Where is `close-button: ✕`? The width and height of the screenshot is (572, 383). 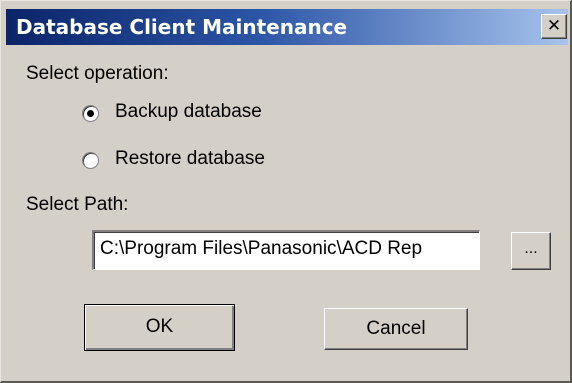 close-button: ✕ is located at coordinates (554, 26).